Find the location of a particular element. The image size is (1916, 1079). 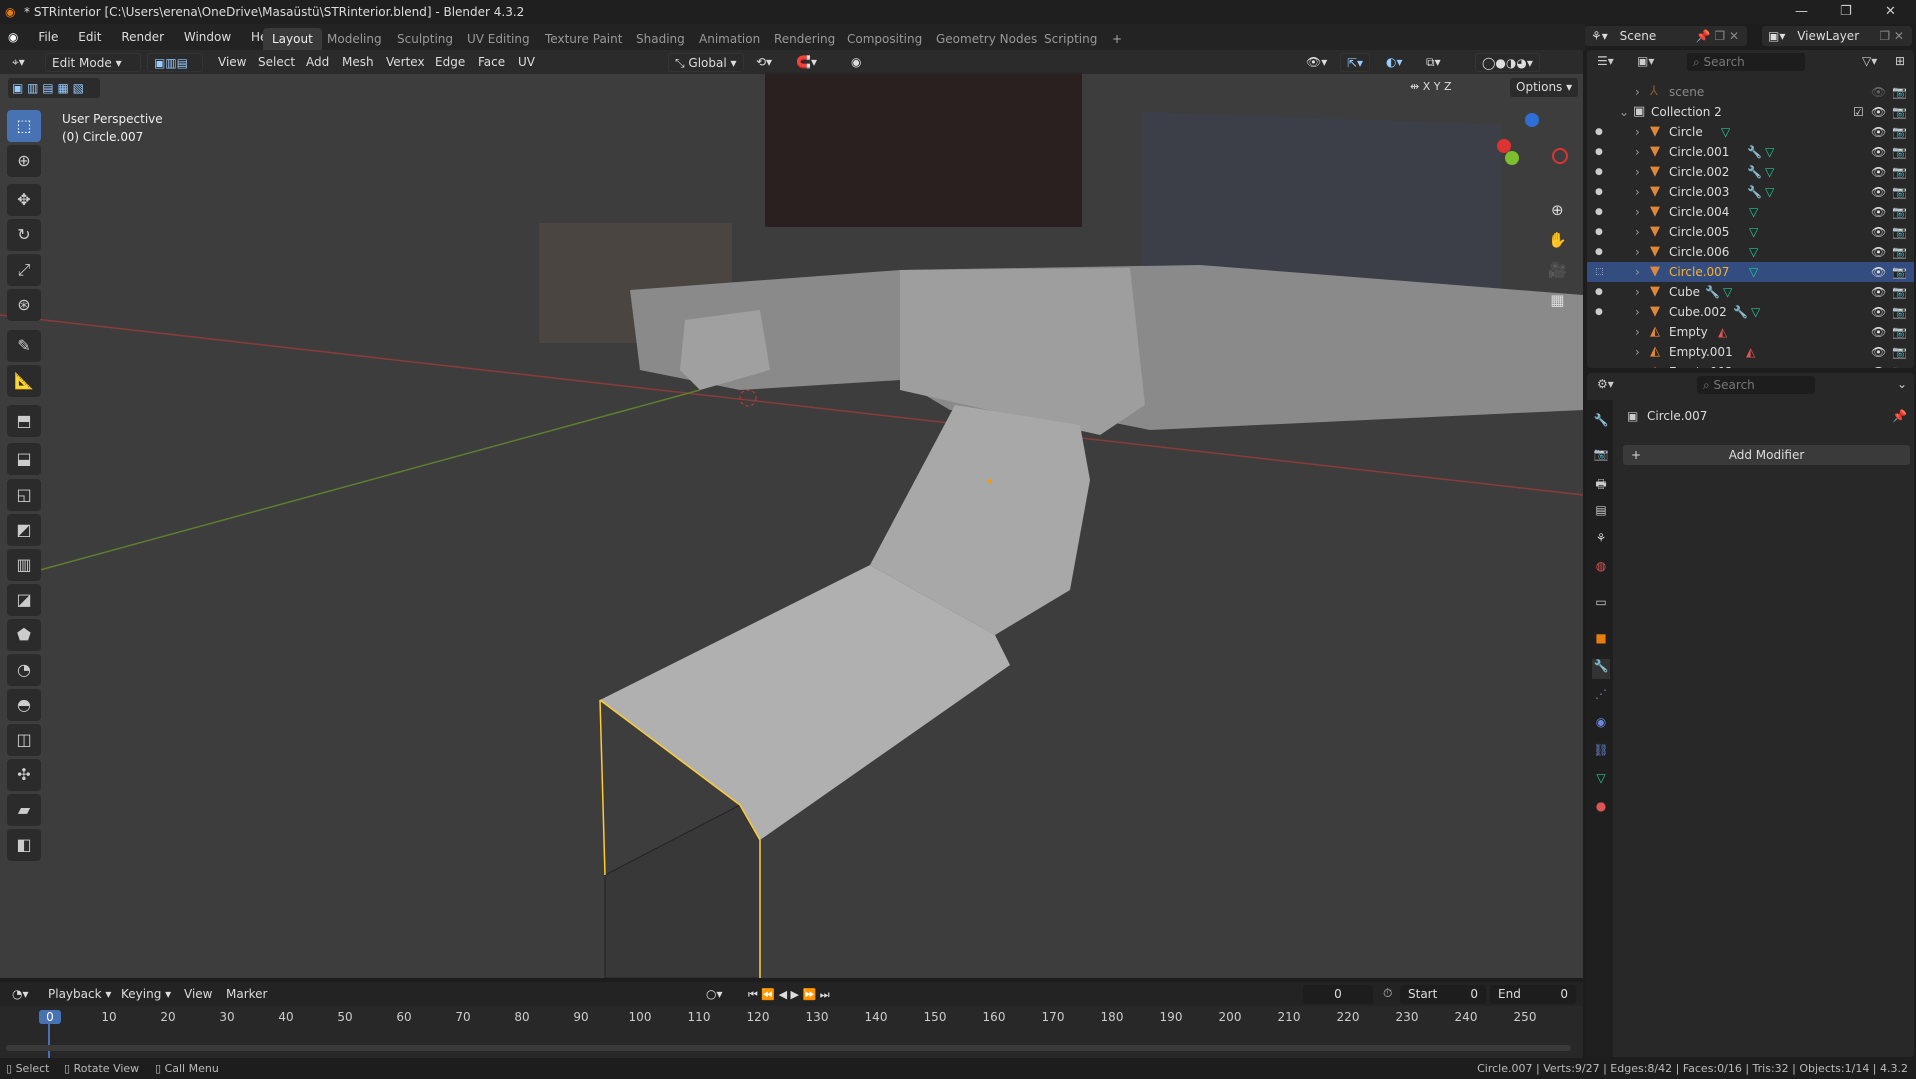

annotate-tool: ✎ is located at coordinates (24, 346).